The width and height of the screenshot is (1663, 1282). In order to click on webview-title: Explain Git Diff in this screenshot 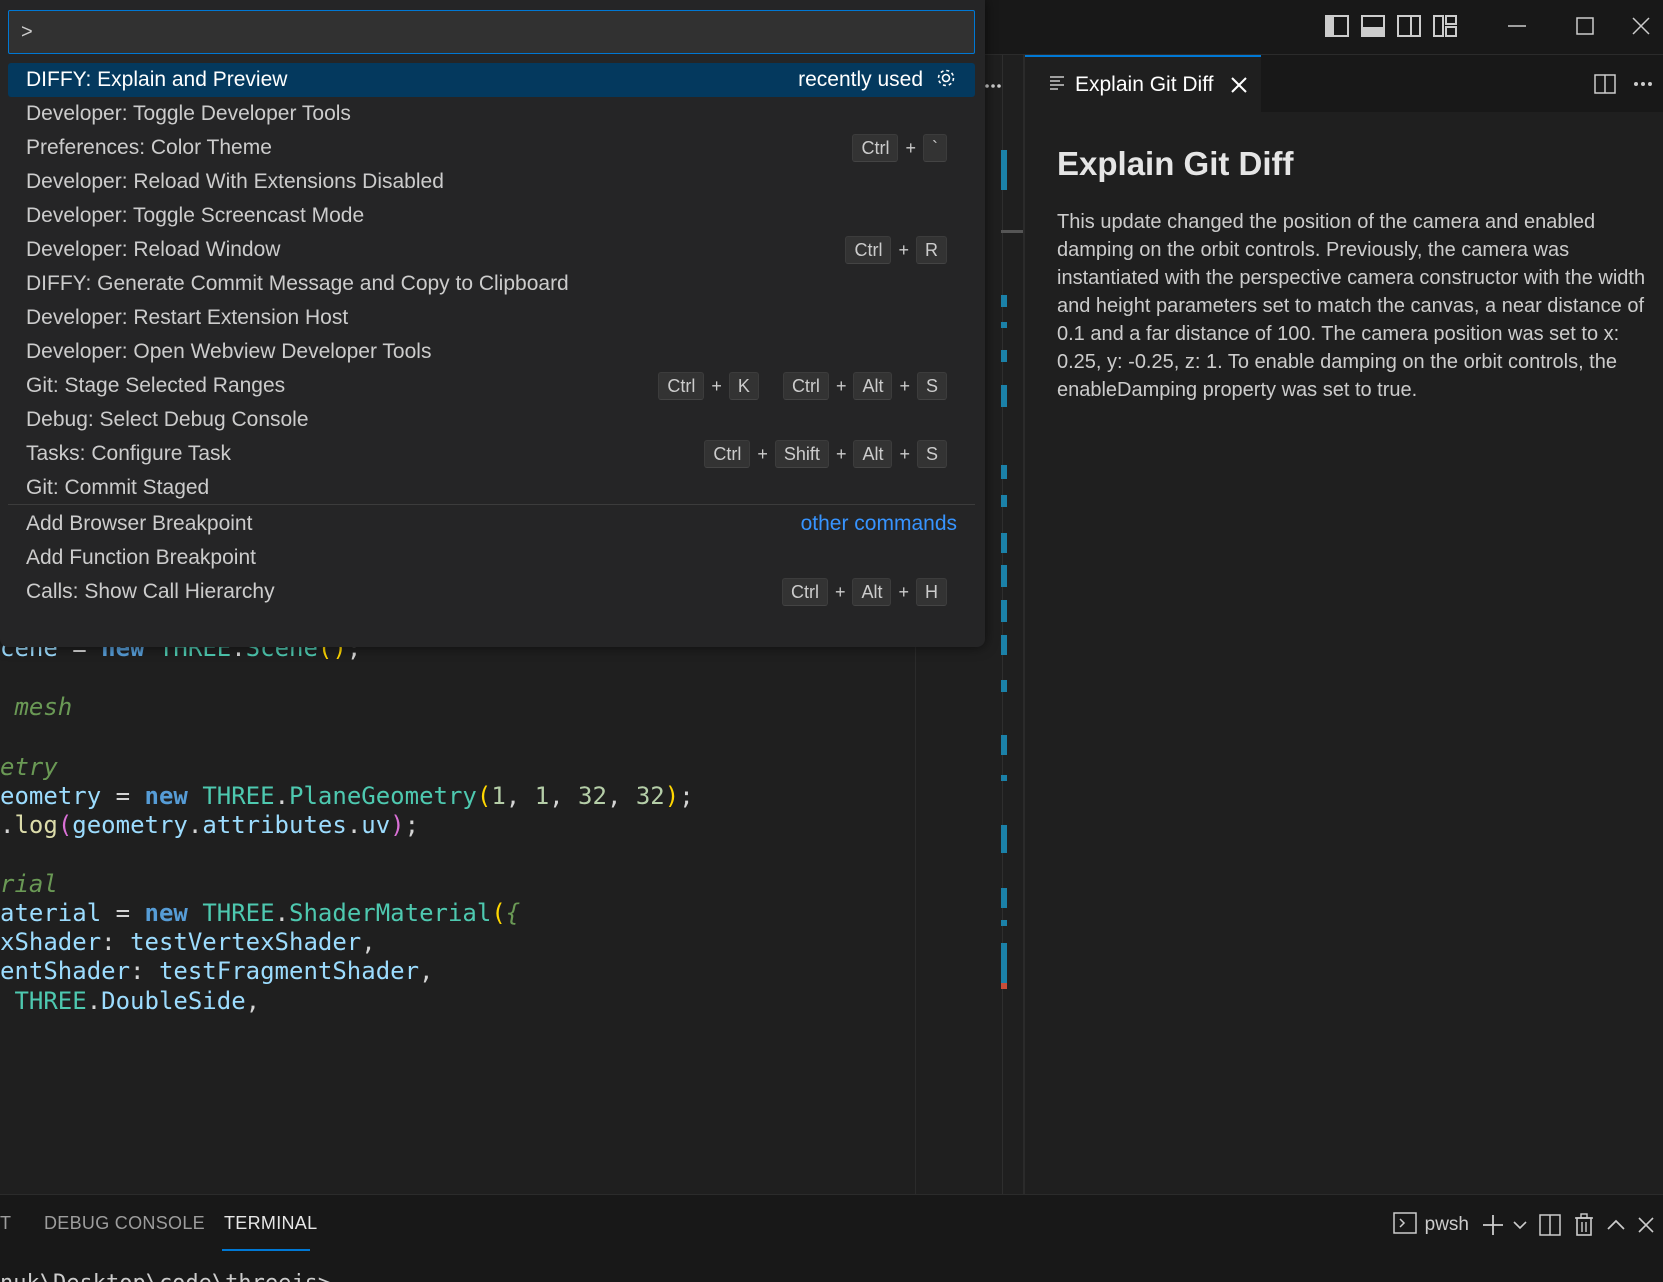, I will do `click(1175, 163)`.